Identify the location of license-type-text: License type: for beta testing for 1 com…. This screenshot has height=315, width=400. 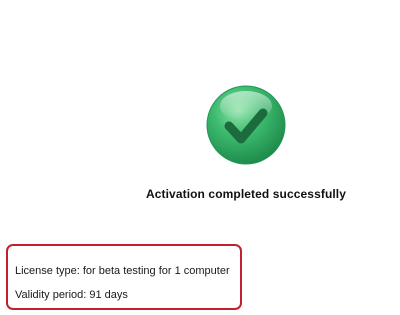
(122, 271).